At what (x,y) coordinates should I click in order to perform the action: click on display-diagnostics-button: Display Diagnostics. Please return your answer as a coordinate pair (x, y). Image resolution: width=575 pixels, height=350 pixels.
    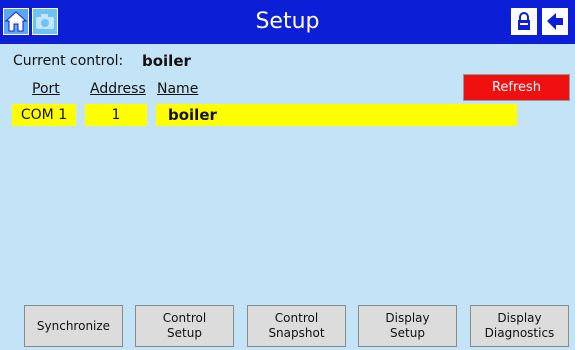
    Looking at the image, I should click on (519, 326).